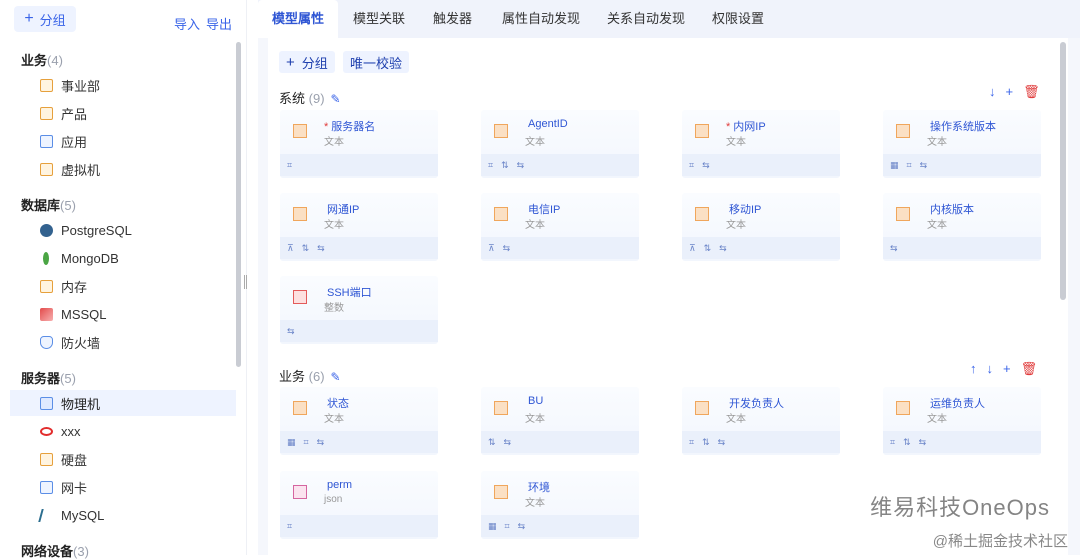 The image size is (1080, 560). What do you see at coordinates (290, 62) in the screenshot?
I see `plus-icon: +` at bounding box center [290, 62].